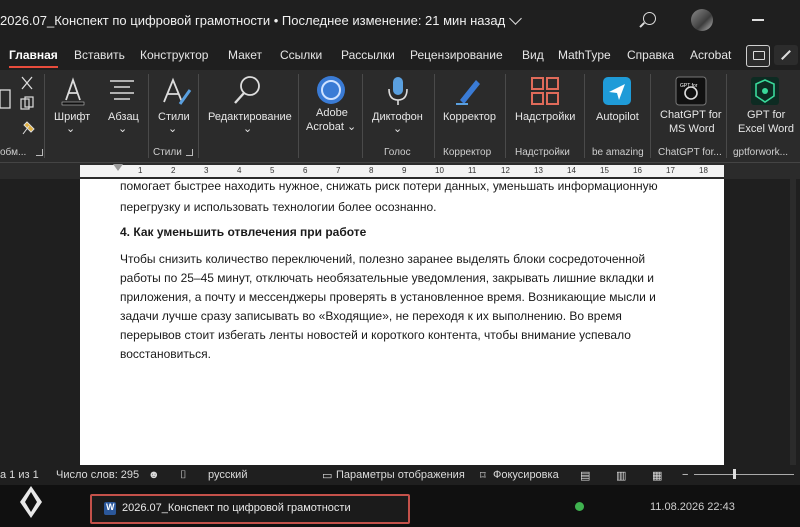  What do you see at coordinates (33, 58) in the screenshot?
I see `tab-home: Главная` at bounding box center [33, 58].